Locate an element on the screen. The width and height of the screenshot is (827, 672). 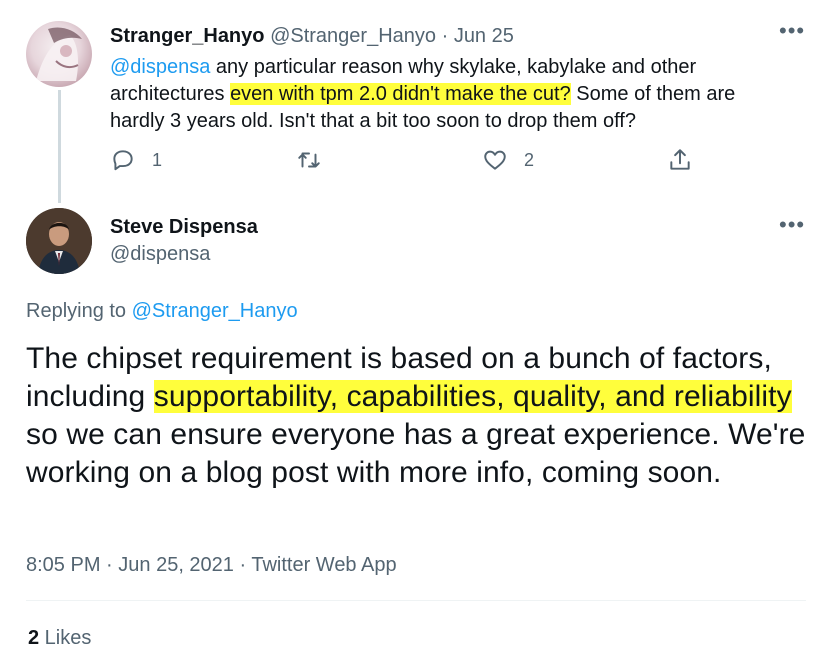
tweet-header: Stranger_Hanyo @Stranger_Hanyo · Jun 25 is located at coordinates (312, 36).